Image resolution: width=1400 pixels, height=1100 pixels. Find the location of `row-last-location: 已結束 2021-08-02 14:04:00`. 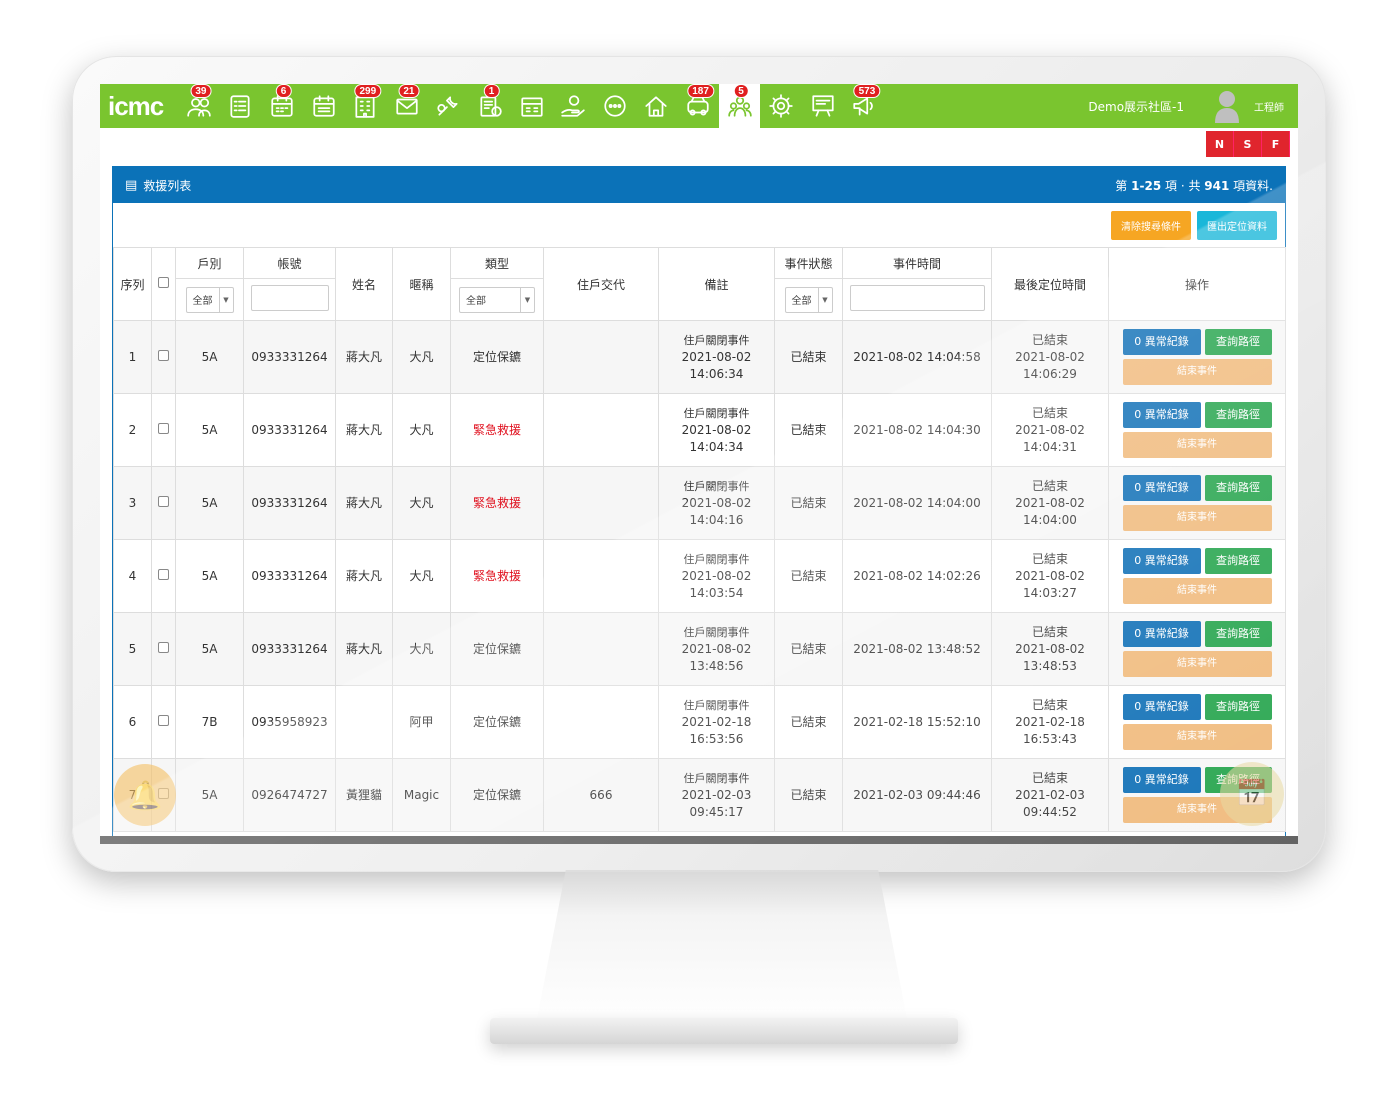

row-last-location: 已結束 2021-08-02 14:04:00 is located at coordinates (1050, 503).